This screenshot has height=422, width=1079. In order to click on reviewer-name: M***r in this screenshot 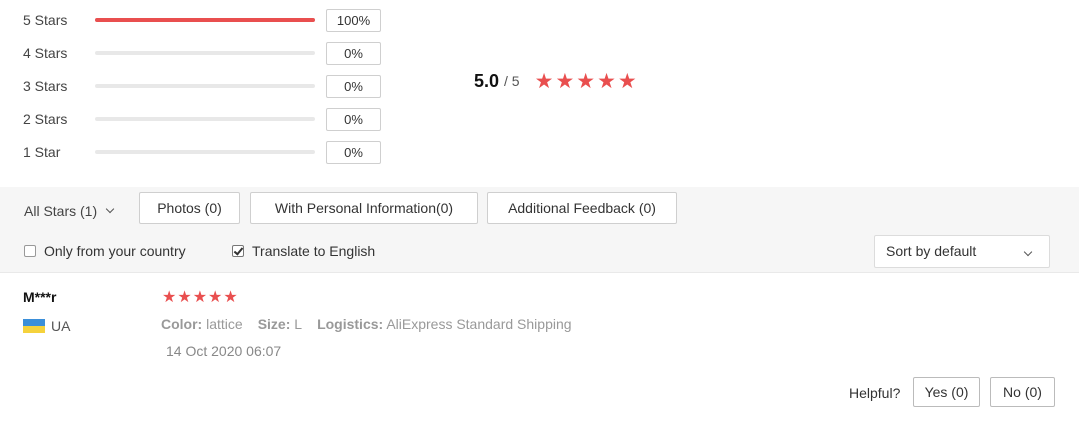, I will do `click(40, 297)`.